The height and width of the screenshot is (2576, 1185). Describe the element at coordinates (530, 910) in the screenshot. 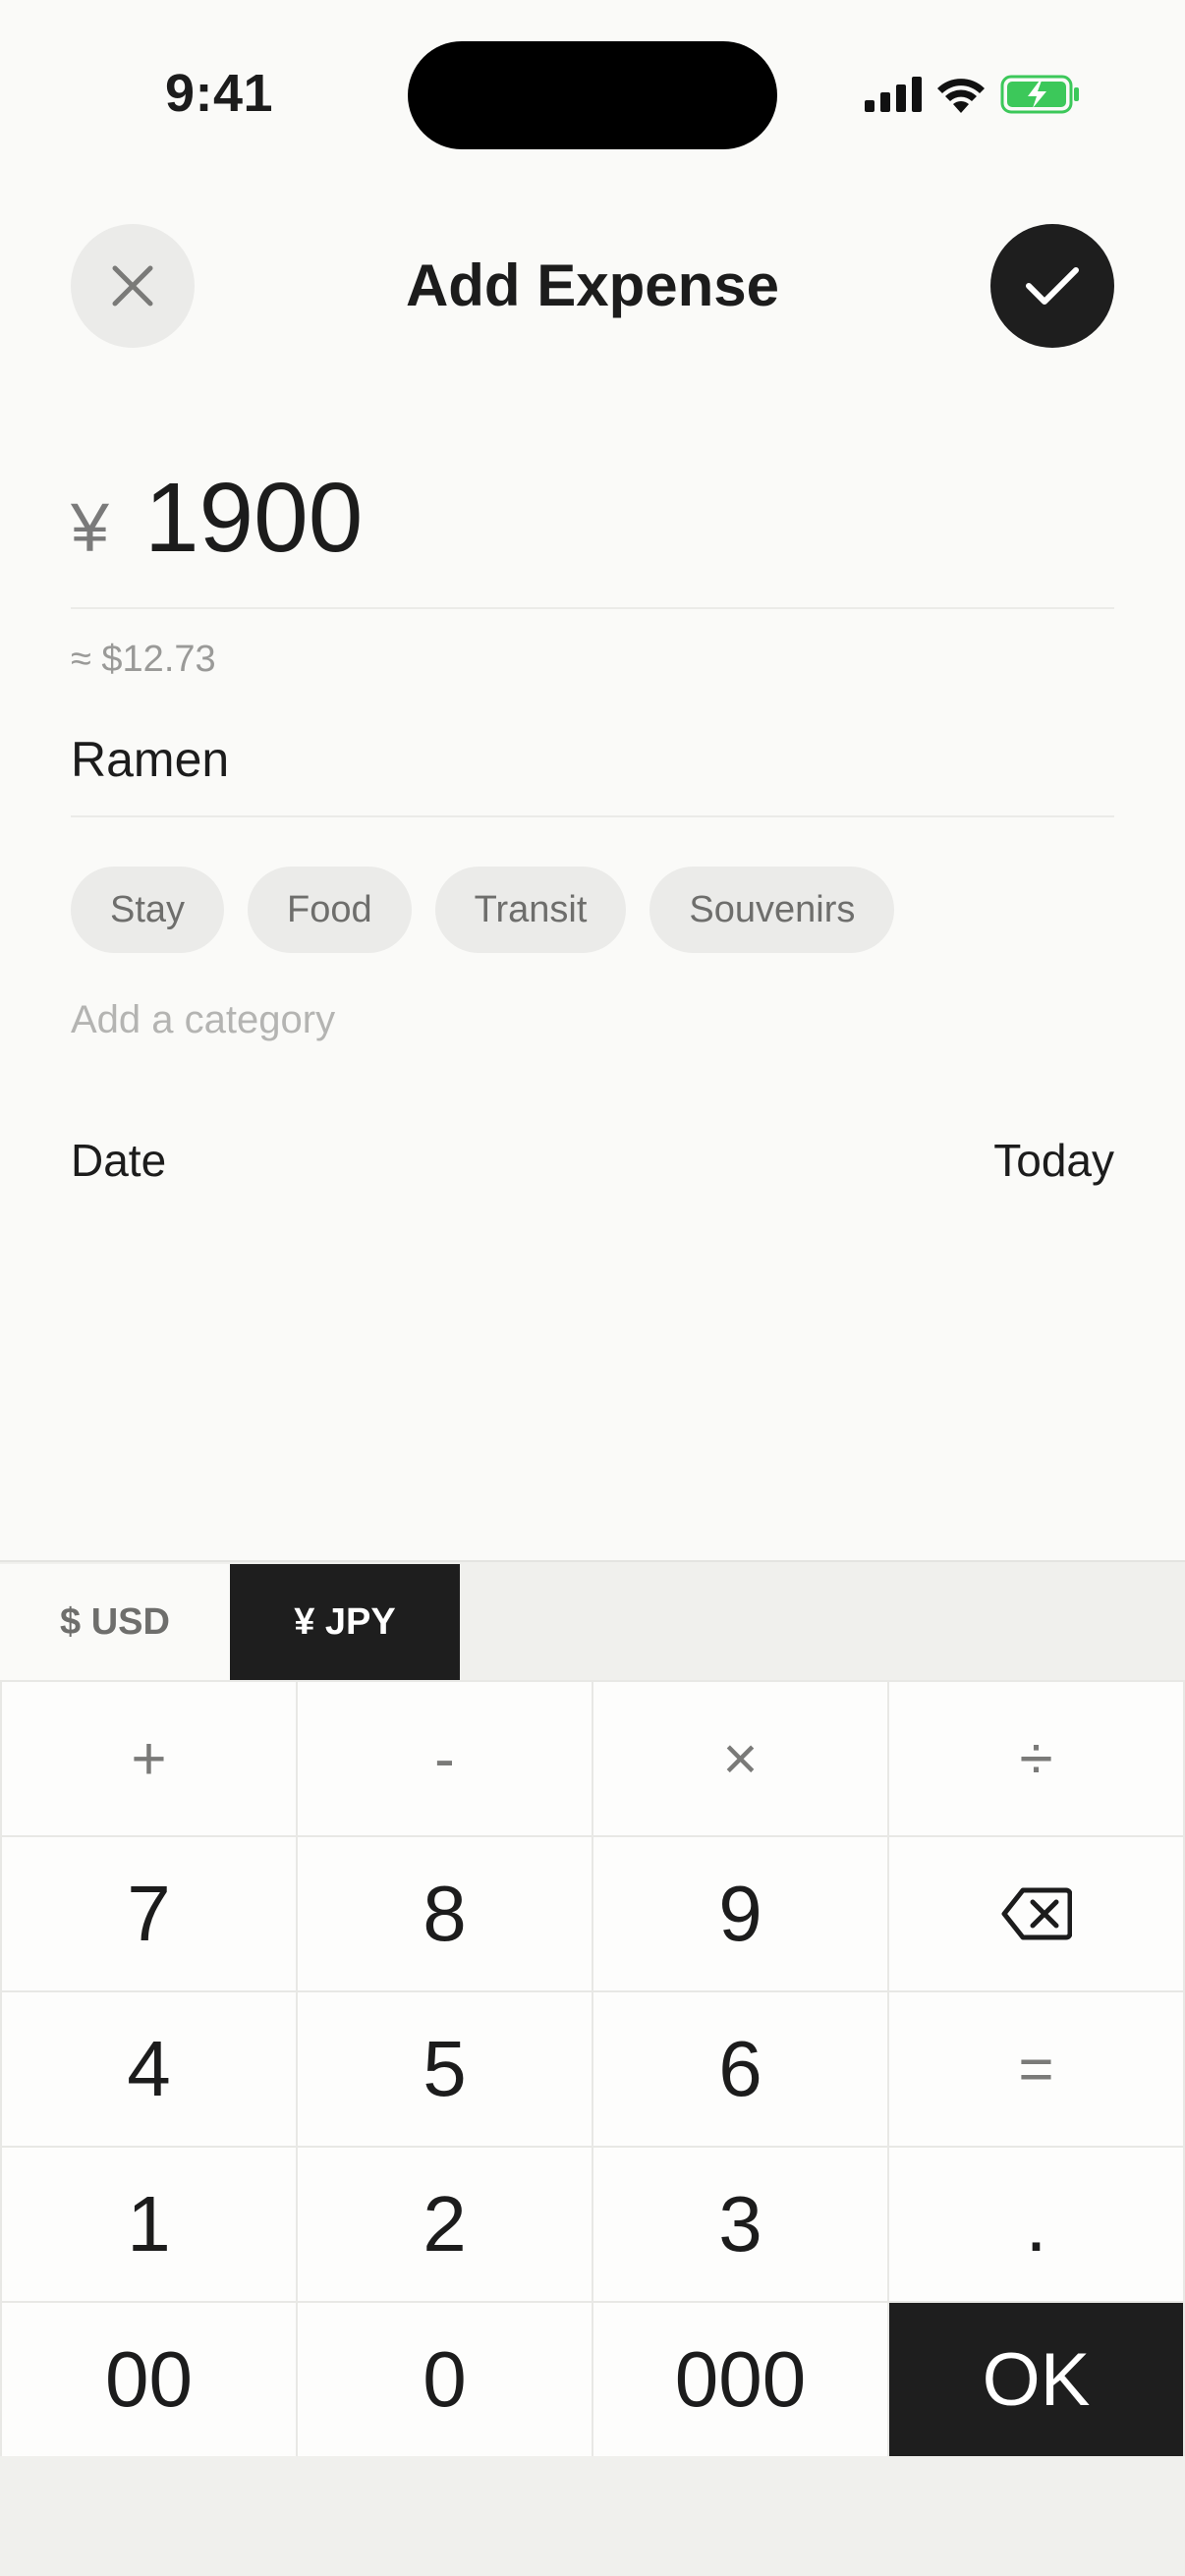

I see `category-chip-transit: Transit` at that location.